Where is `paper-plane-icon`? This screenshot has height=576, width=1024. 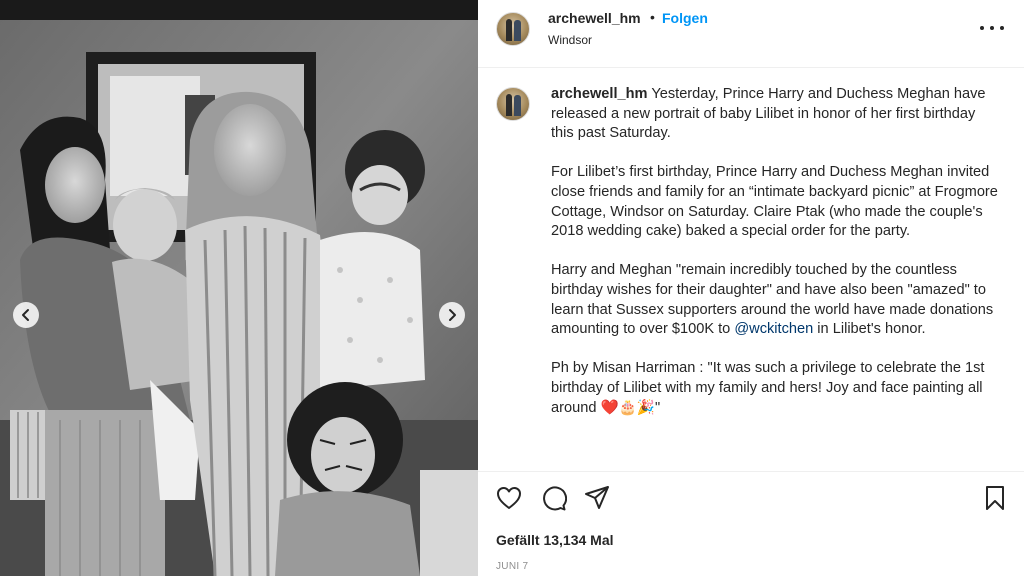
paper-plane-icon is located at coordinates (597, 497).